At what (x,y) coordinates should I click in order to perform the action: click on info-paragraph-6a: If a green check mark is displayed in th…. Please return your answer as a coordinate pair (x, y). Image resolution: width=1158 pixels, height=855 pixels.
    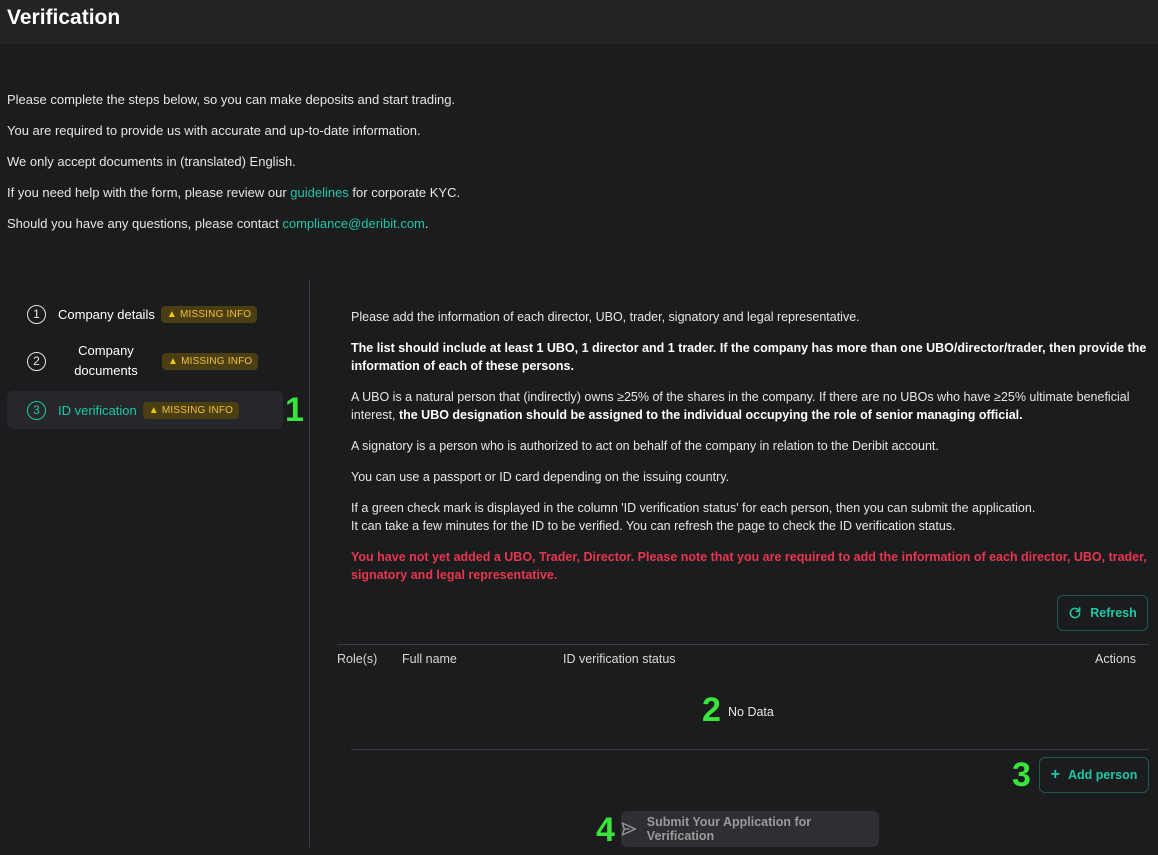
    Looking at the image, I should click on (693, 508).